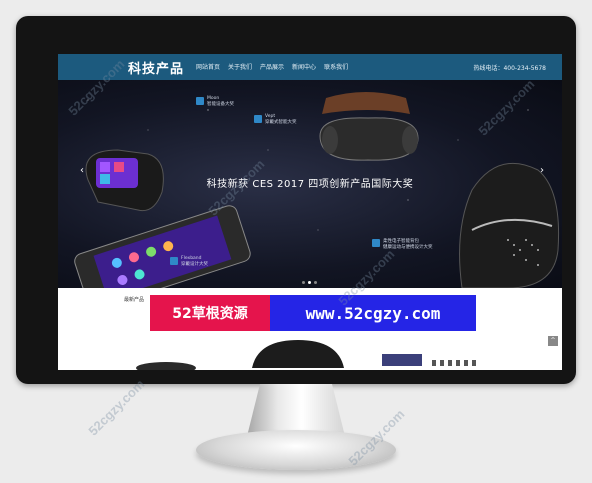 The width and height of the screenshot is (592, 483). What do you see at coordinates (296, 450) in the screenshot?
I see `monitor-stand-base` at bounding box center [296, 450].